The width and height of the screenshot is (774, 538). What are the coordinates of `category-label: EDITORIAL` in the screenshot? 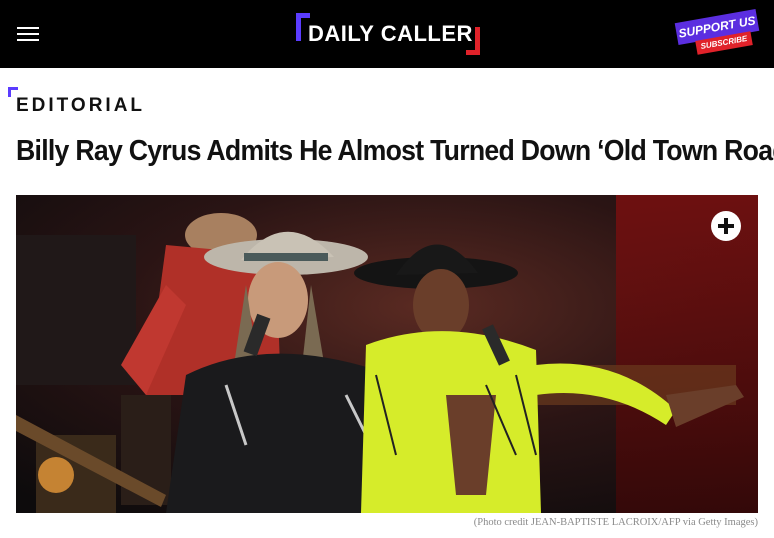 It's located at (80, 106).